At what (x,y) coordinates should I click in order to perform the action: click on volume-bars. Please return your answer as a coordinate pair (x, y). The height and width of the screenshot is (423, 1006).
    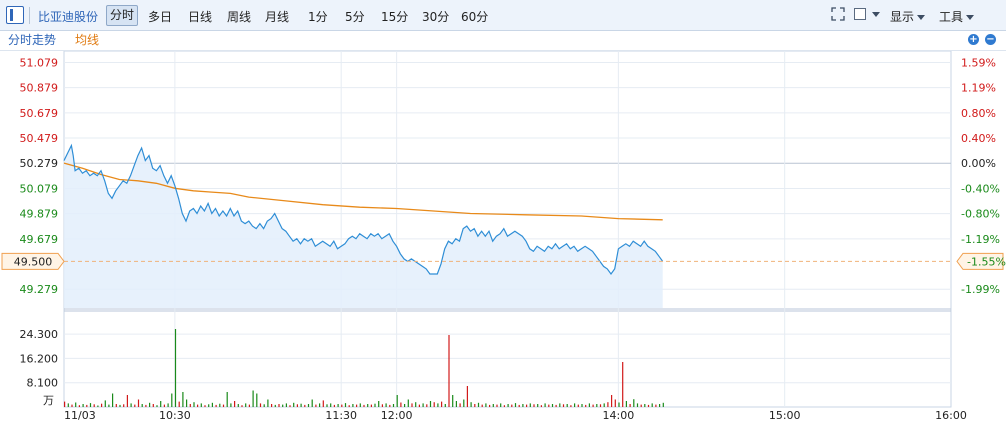
    Looking at the image, I should click on (364, 368).